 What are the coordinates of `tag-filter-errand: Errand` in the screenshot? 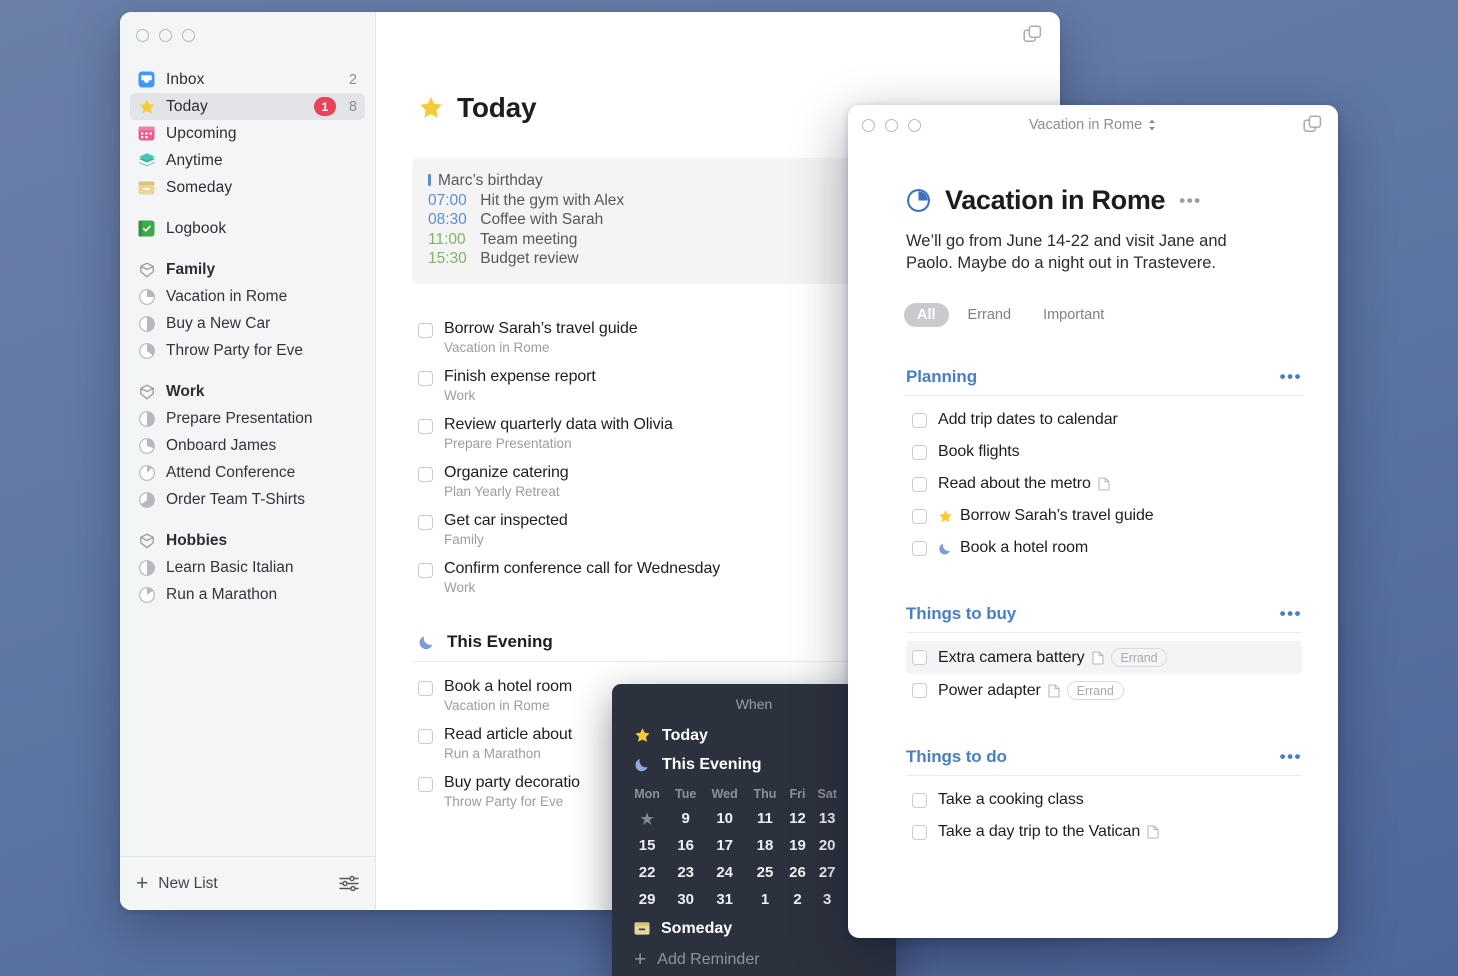 It's located at (990, 315).